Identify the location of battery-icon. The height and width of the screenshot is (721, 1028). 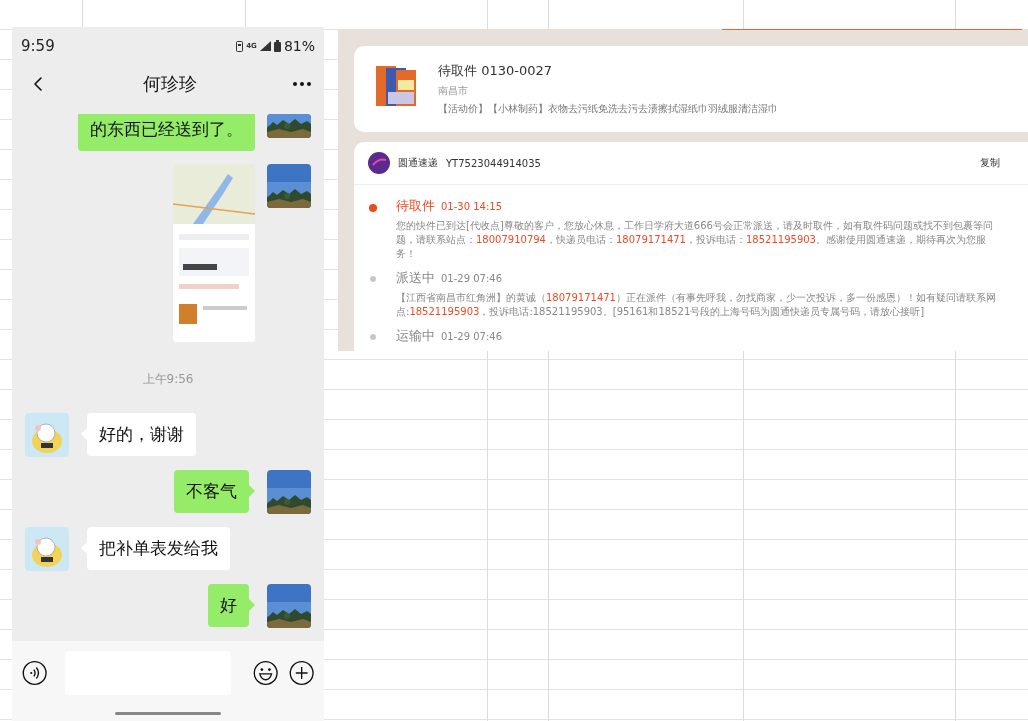
(277, 46).